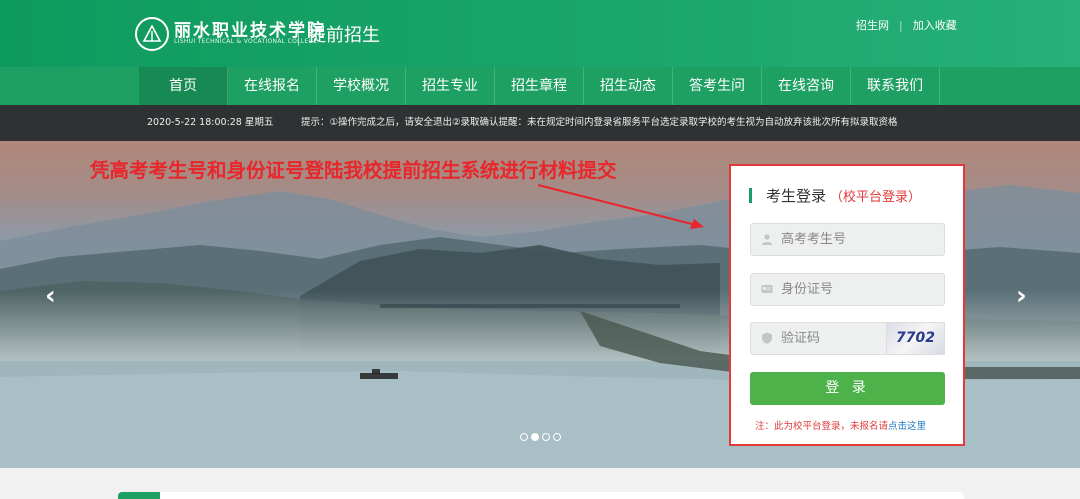  What do you see at coordinates (767, 338) in the screenshot?
I see `shield-icon` at bounding box center [767, 338].